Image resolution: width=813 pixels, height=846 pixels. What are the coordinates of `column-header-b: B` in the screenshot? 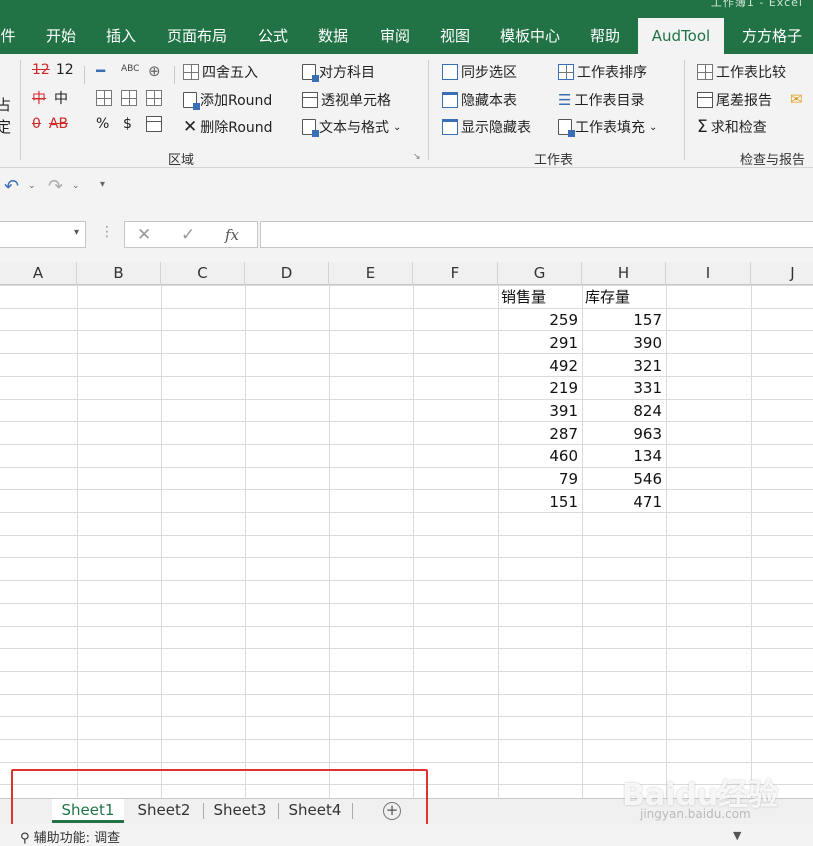 It's located at (119, 273).